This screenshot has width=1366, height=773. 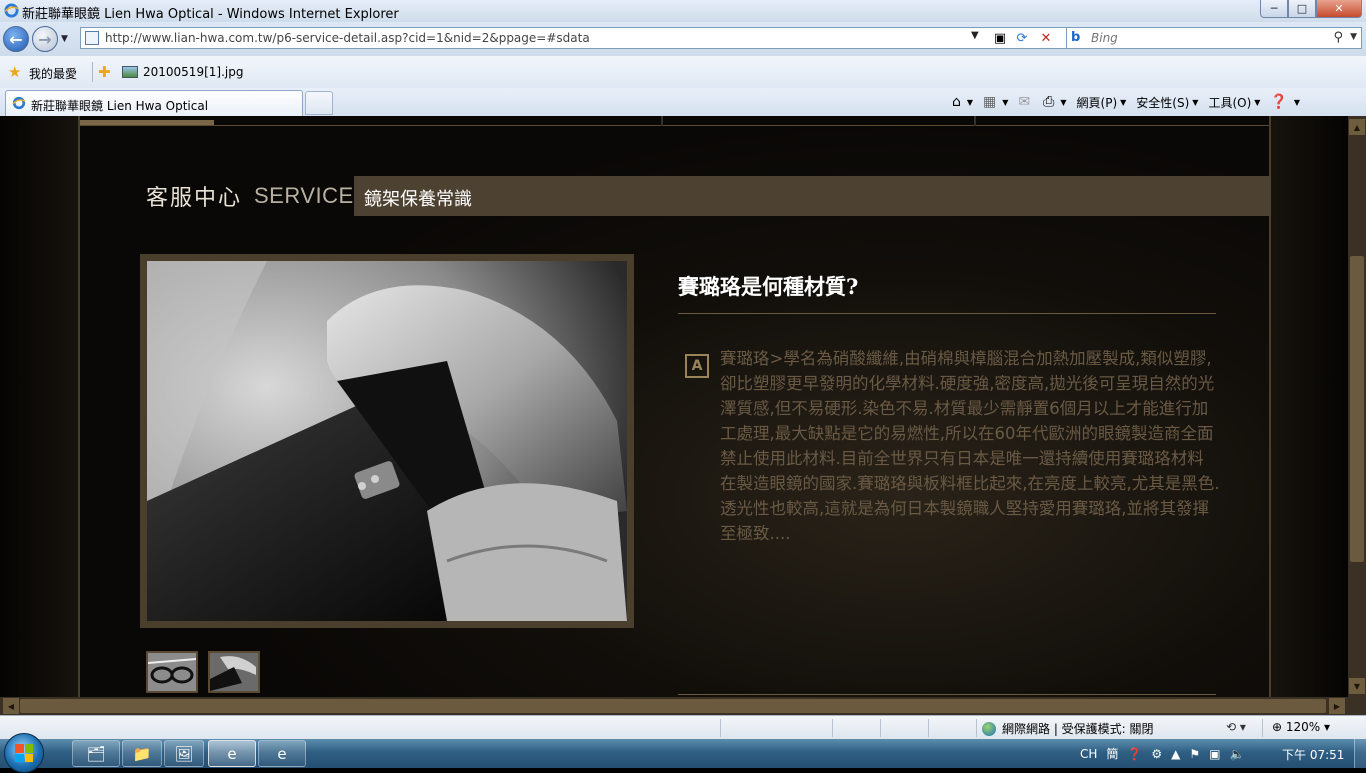 I want to click on help-tray-icon: ❓, so click(x=1134, y=754).